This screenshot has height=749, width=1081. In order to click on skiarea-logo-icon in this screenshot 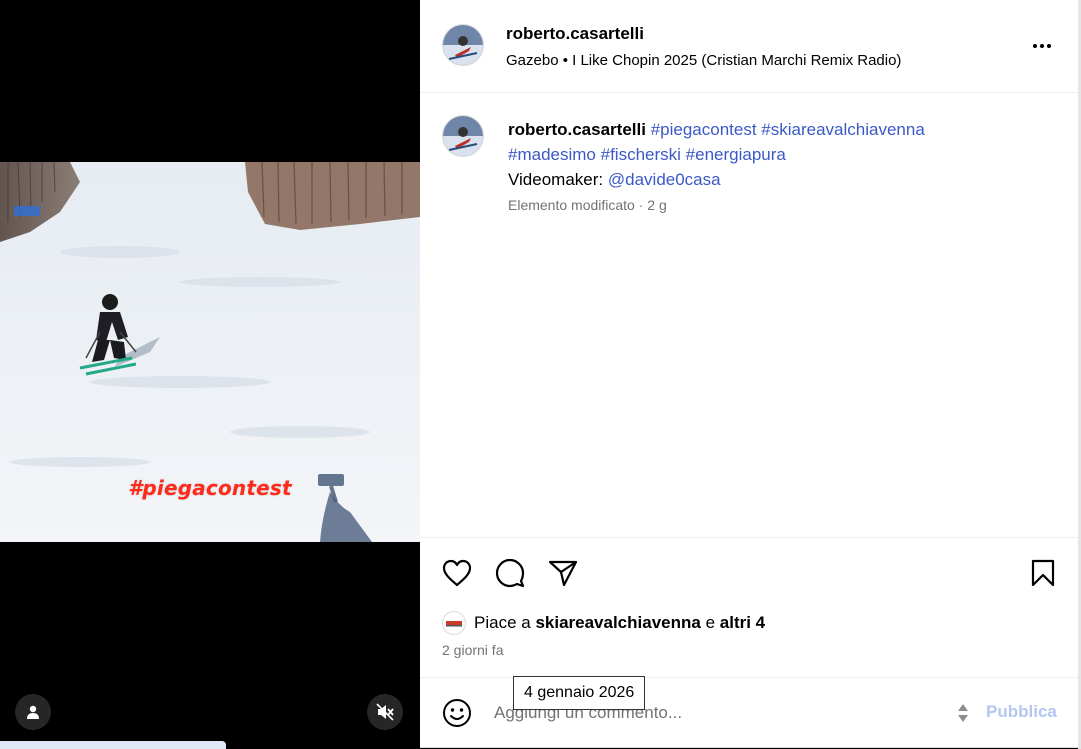, I will do `click(454, 624)`.